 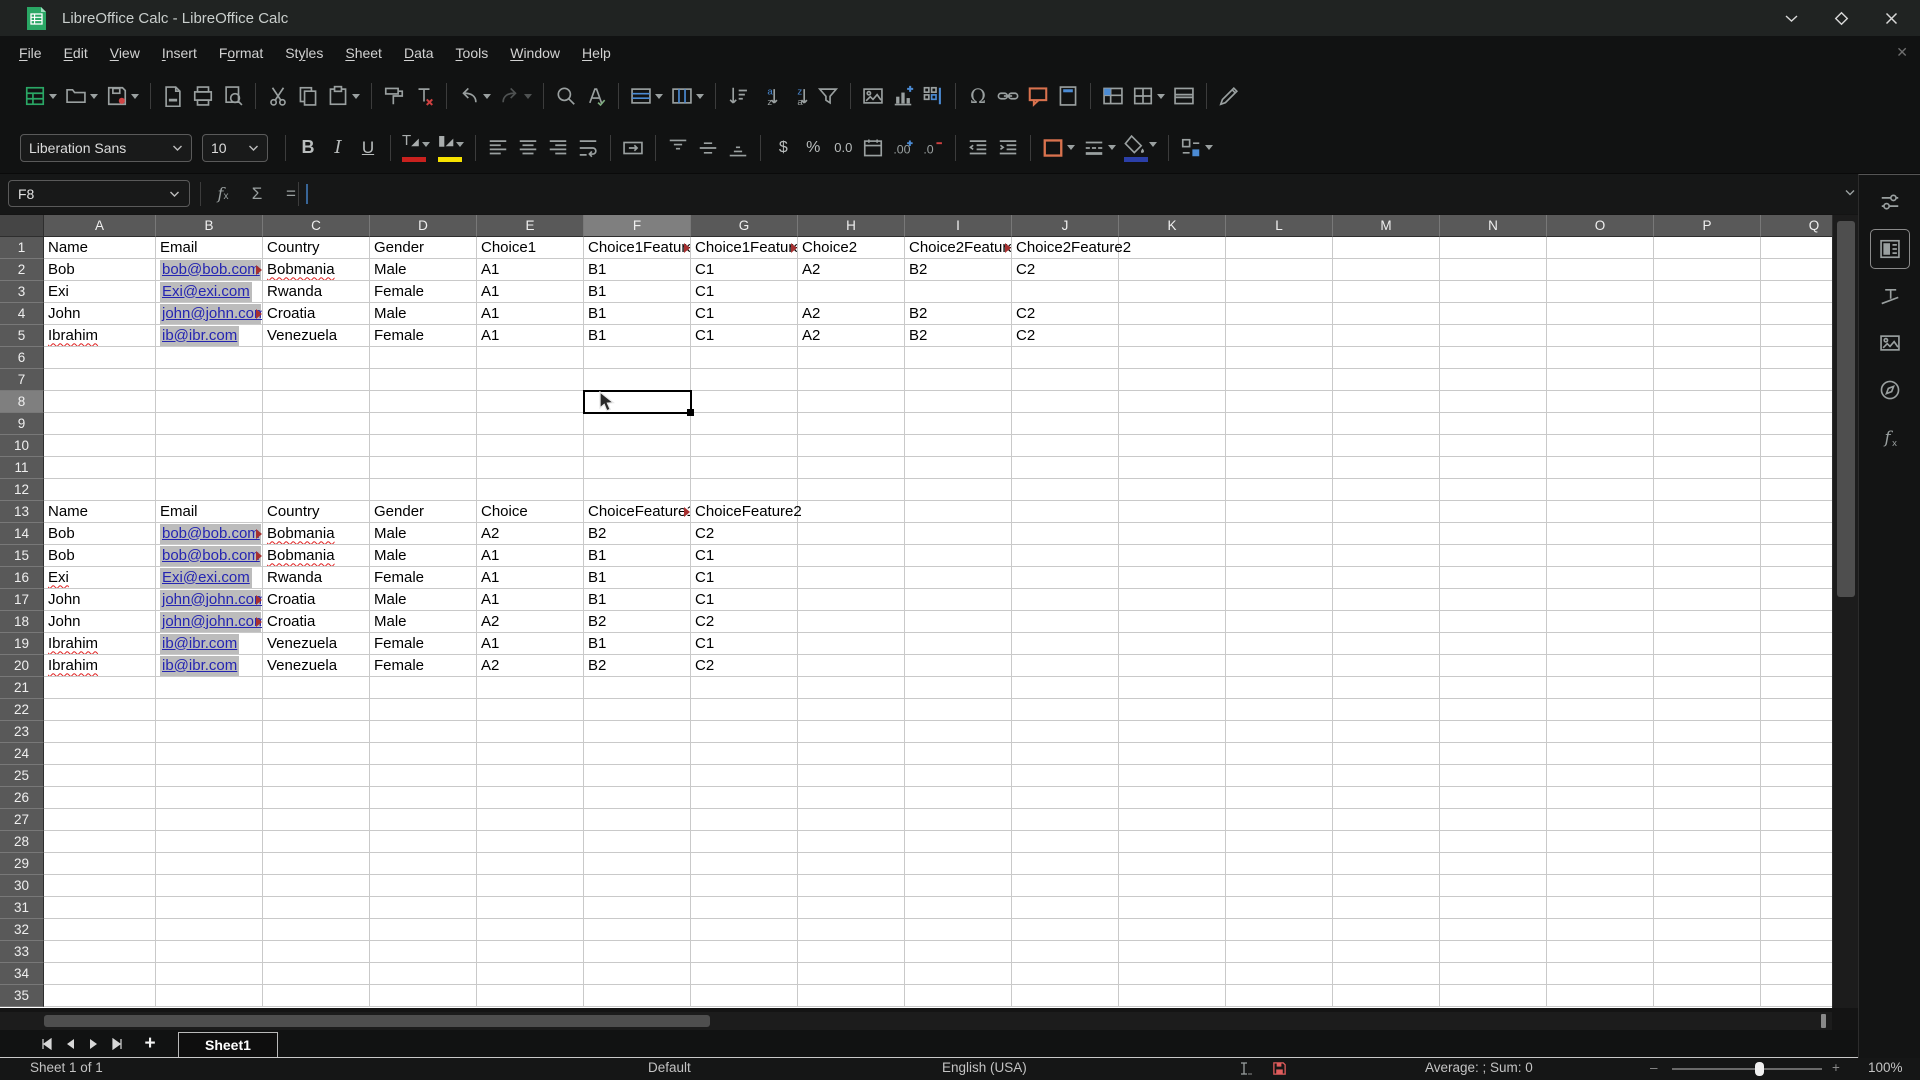 What do you see at coordinates (1890, 343) in the screenshot?
I see `sidebar-gallery-button` at bounding box center [1890, 343].